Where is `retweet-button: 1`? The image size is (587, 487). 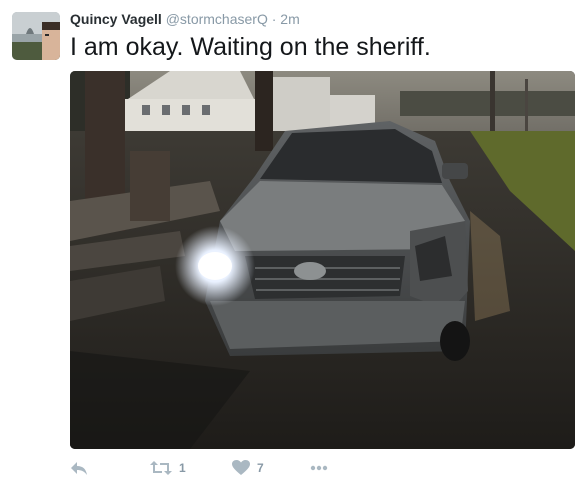 retweet-button: 1 is located at coordinates (168, 468).